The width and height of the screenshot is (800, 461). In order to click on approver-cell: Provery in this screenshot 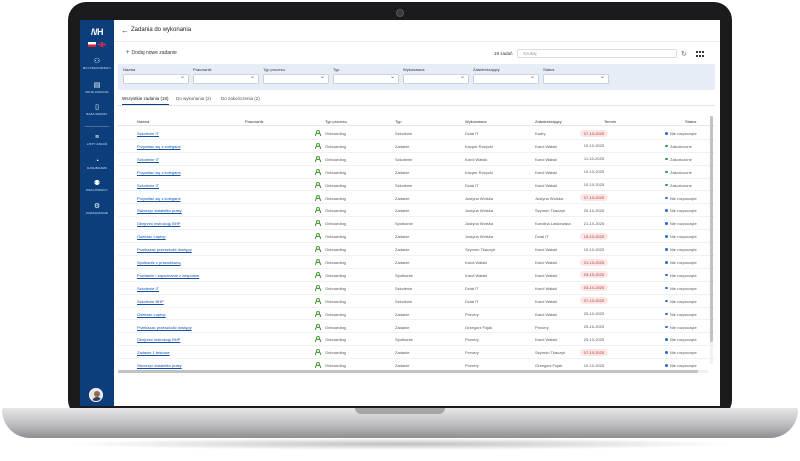, I will do `click(542, 327)`.